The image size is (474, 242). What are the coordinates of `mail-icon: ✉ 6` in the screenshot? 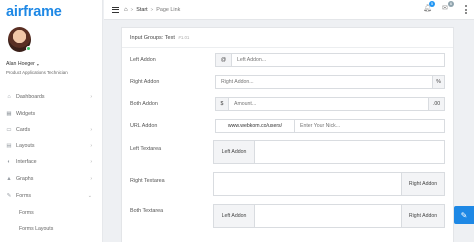 It's located at (448, 7).